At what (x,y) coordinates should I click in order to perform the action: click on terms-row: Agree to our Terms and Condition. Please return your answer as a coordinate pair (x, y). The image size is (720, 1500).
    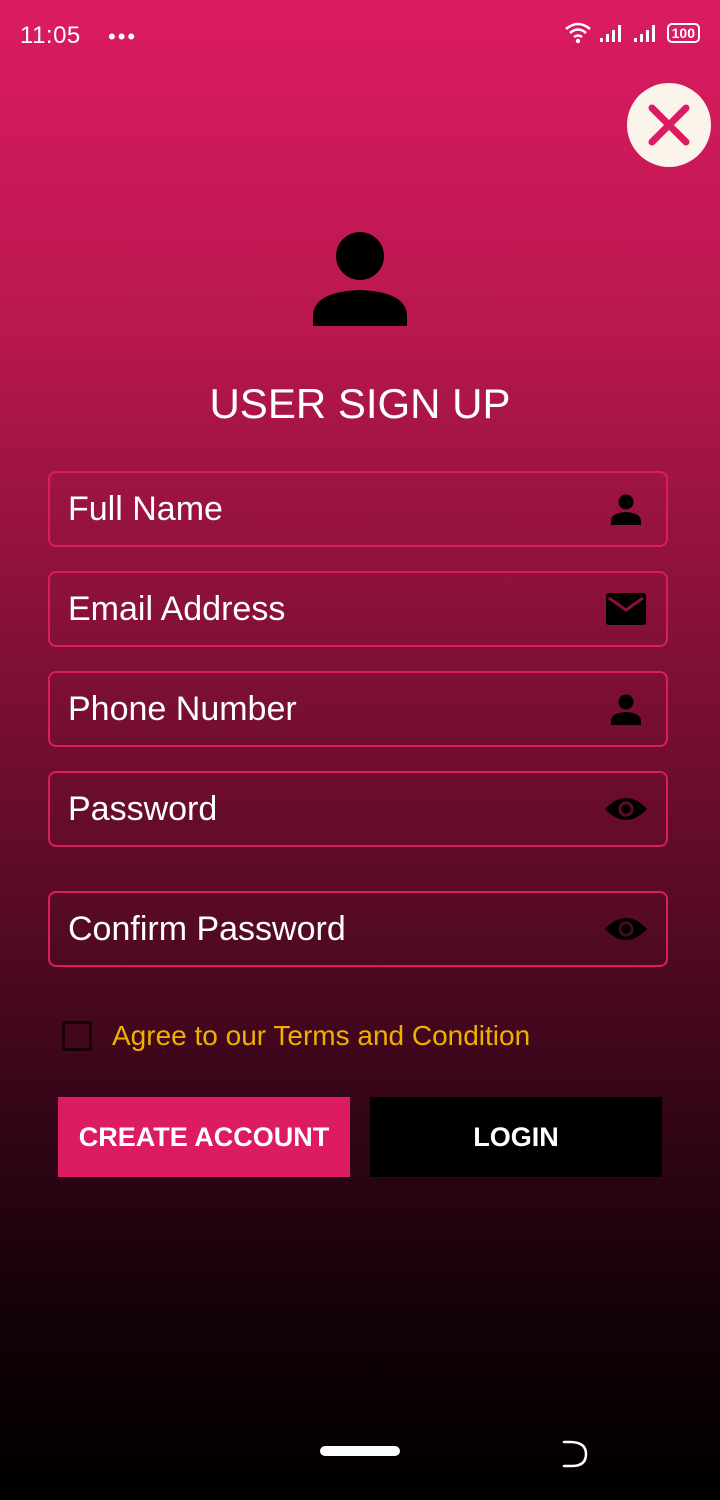
    Looking at the image, I should click on (296, 1036).